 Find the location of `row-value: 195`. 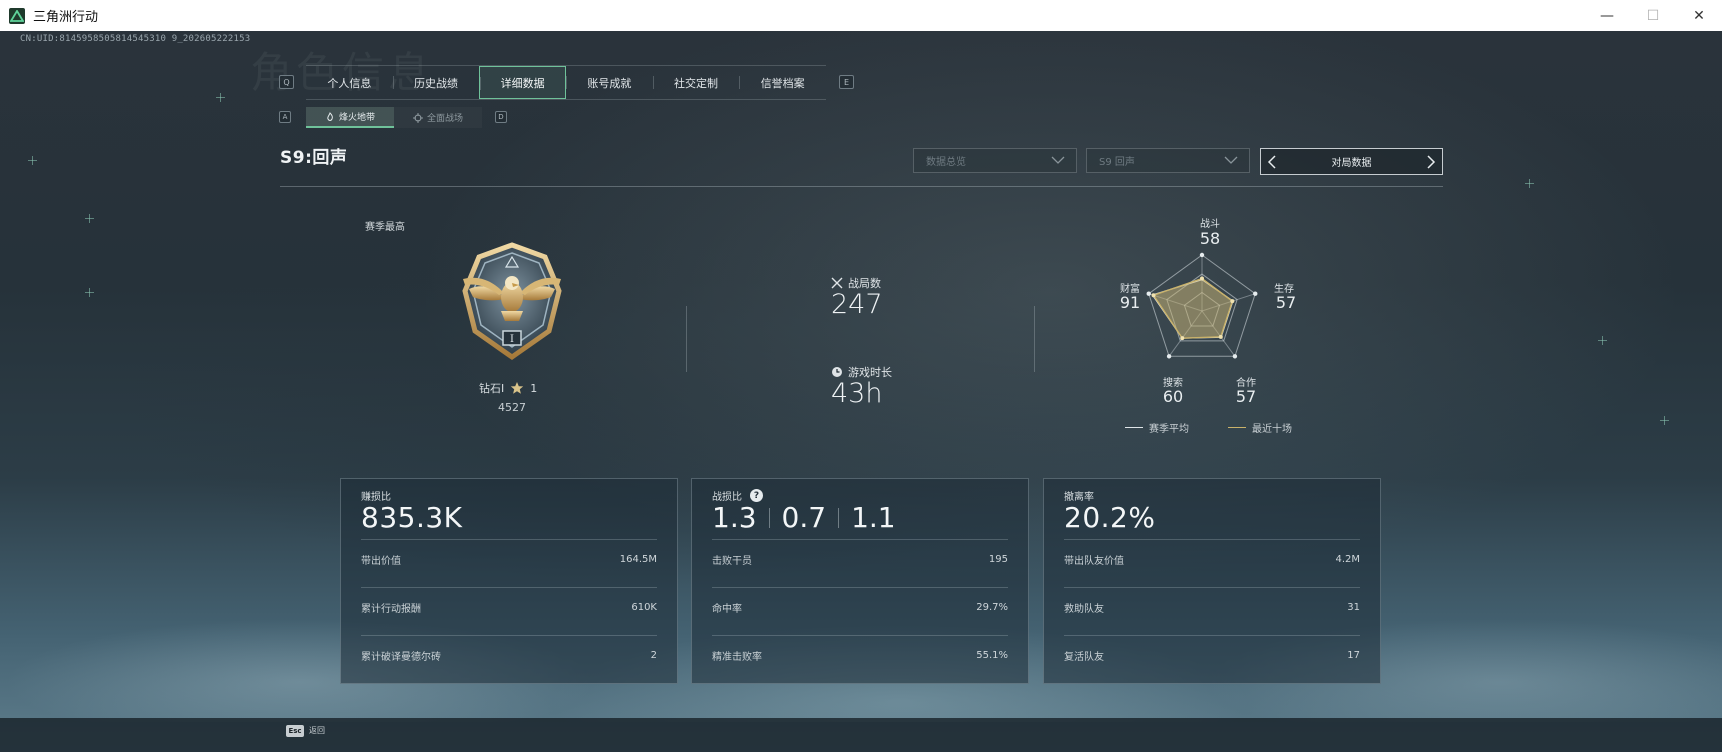

row-value: 195 is located at coordinates (998, 559).